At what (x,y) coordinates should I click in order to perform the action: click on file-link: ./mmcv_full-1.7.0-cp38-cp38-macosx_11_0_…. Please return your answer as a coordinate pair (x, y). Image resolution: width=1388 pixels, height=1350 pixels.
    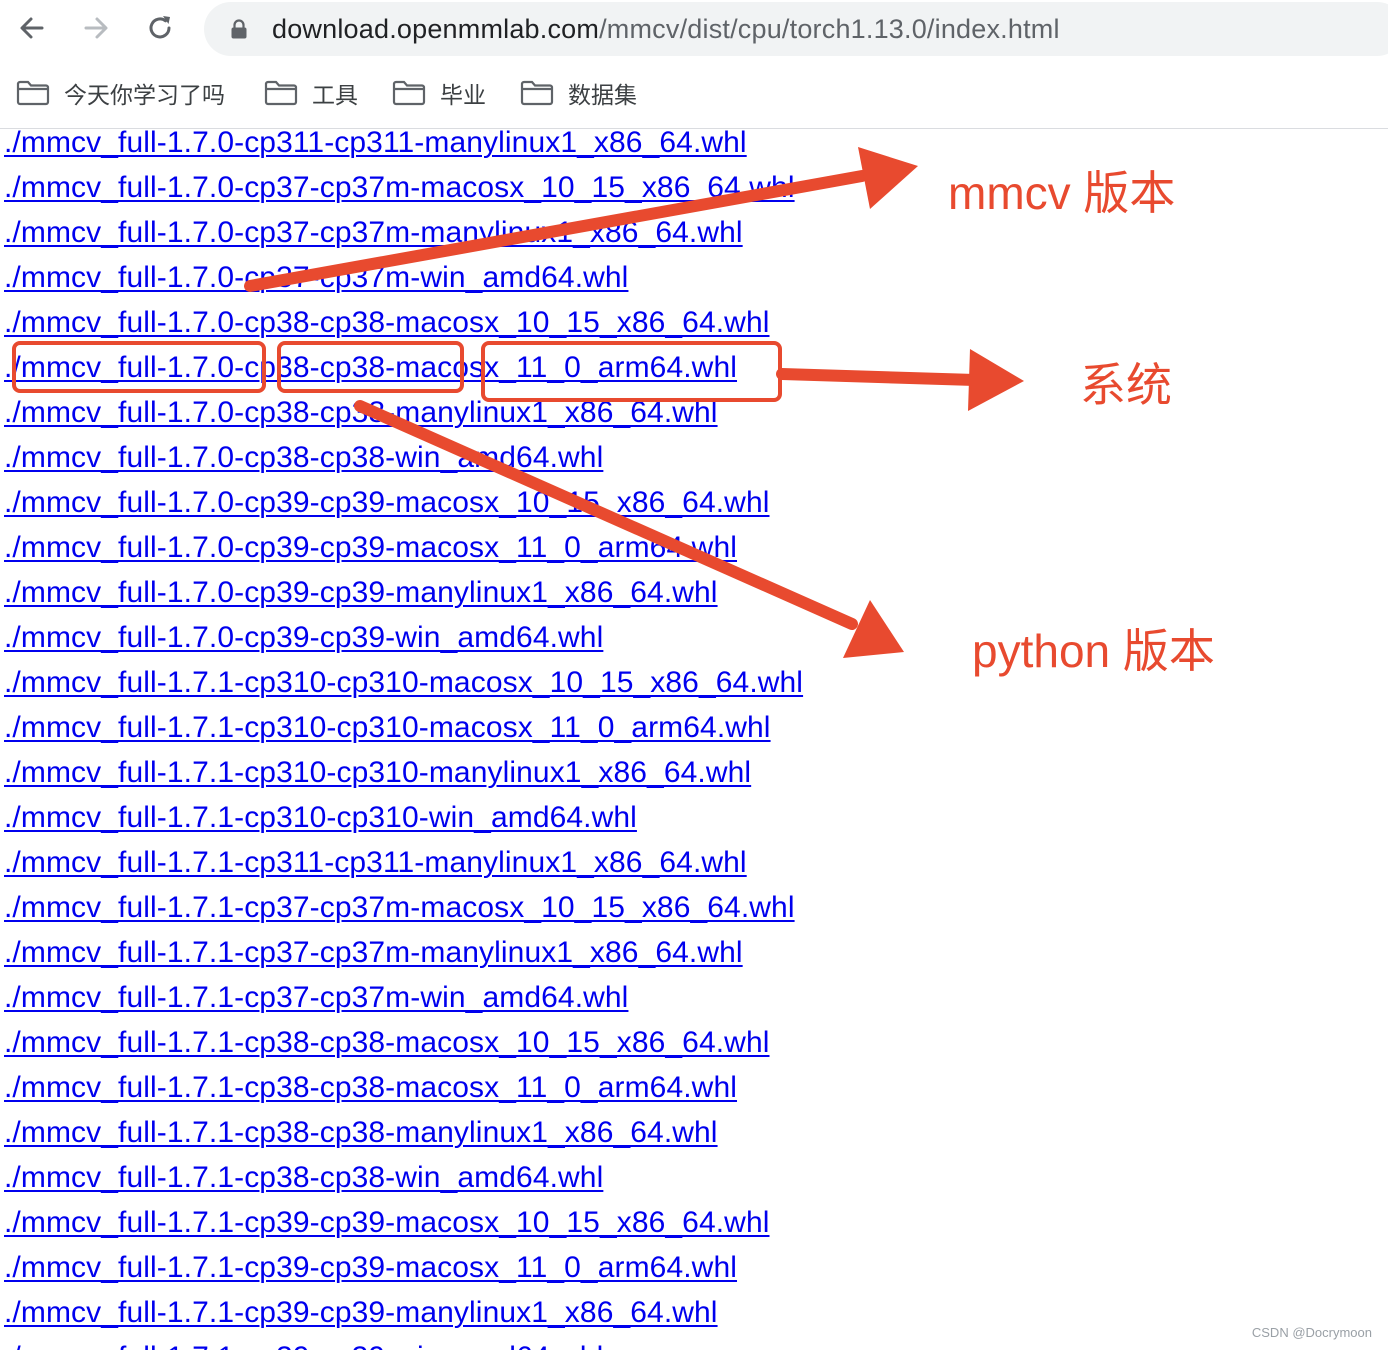
    Looking at the image, I should click on (370, 367).